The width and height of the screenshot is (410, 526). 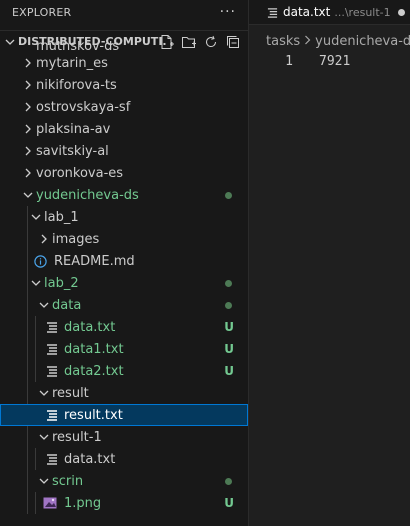 I want to click on tree-item-label: data, so click(x=67, y=305).